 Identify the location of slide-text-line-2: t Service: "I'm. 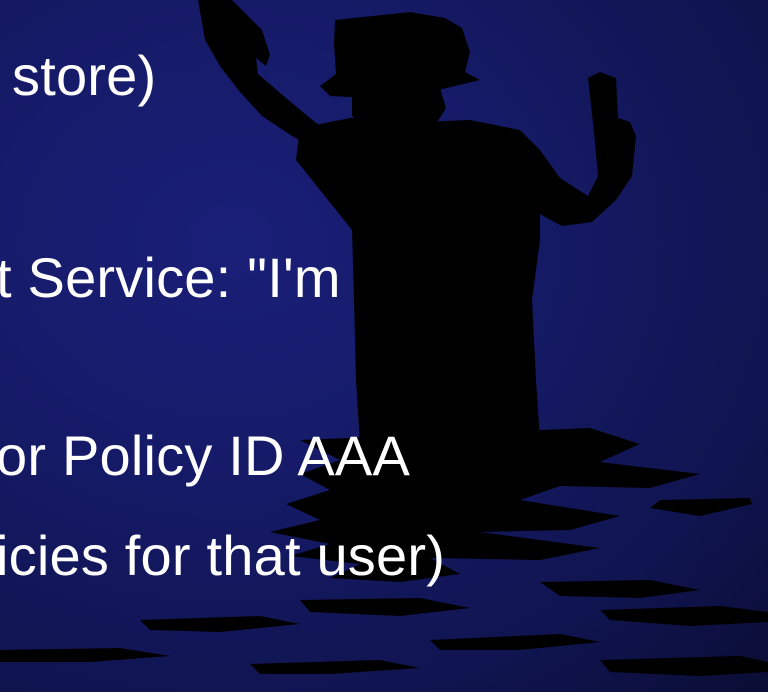
(170, 277).